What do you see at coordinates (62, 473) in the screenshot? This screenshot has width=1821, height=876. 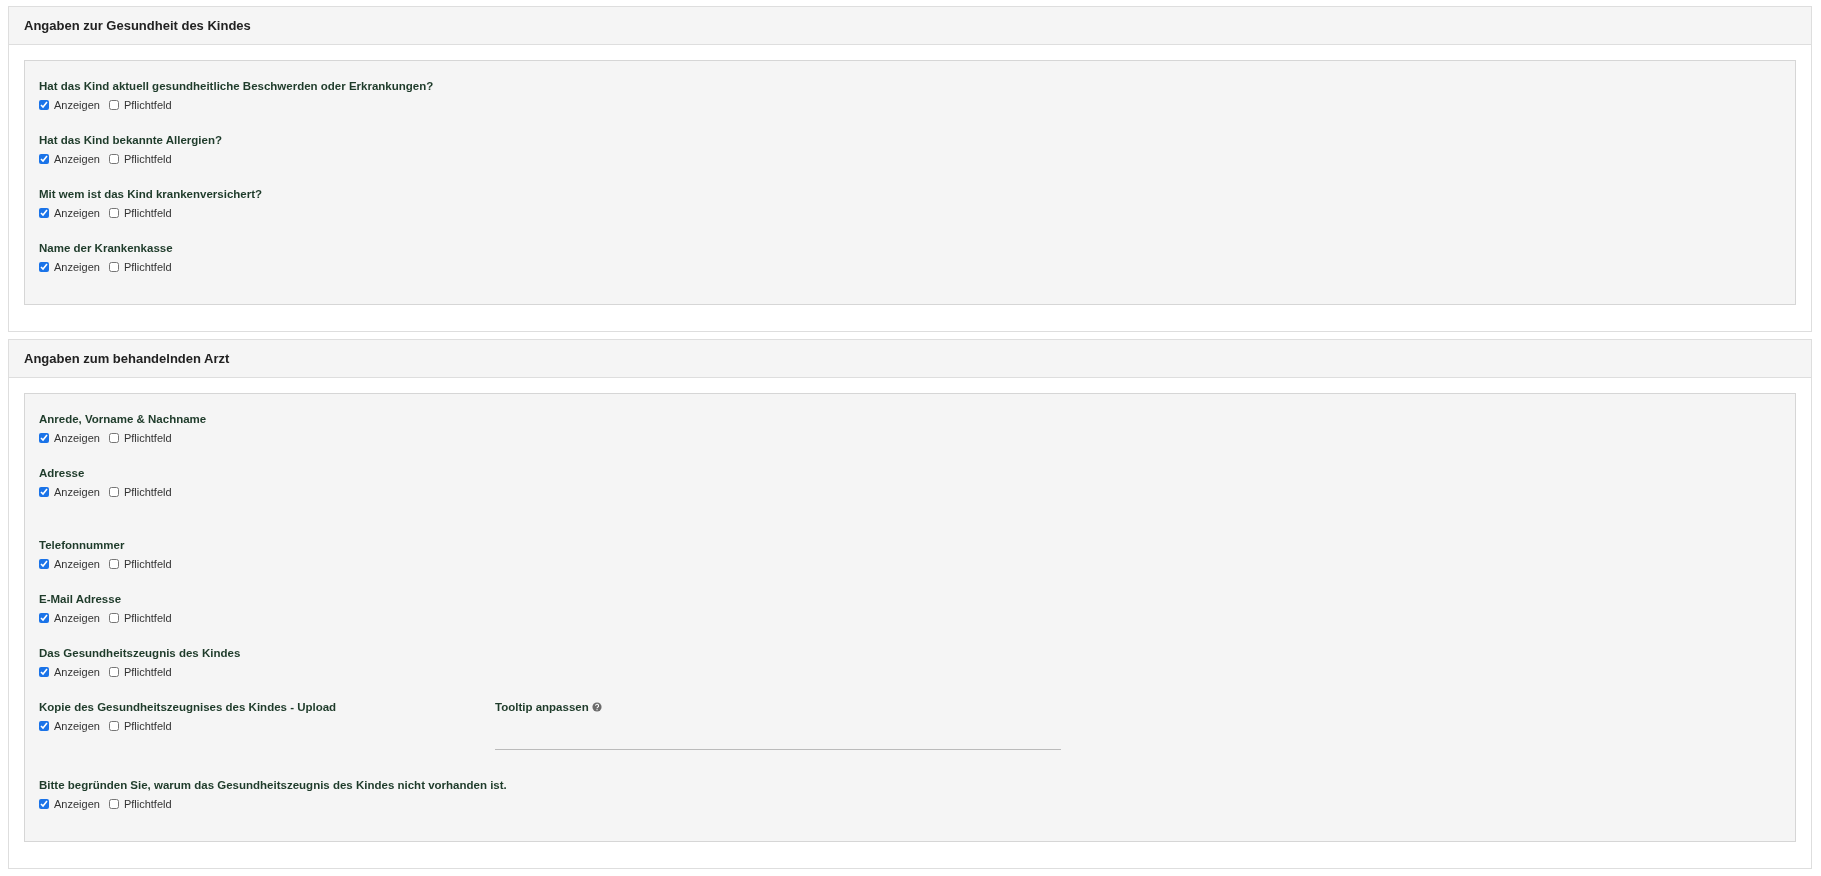 I see `field-label: Adresse` at bounding box center [62, 473].